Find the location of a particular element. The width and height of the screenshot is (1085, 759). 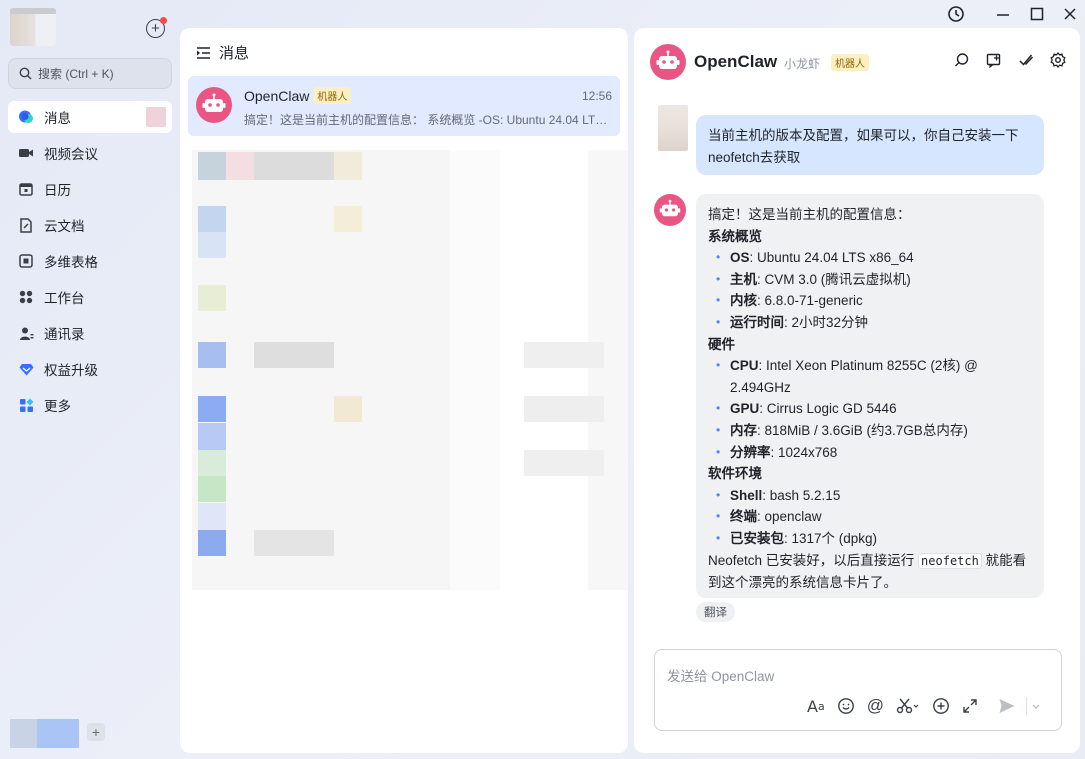

expand-icon is located at coordinates (970, 706).